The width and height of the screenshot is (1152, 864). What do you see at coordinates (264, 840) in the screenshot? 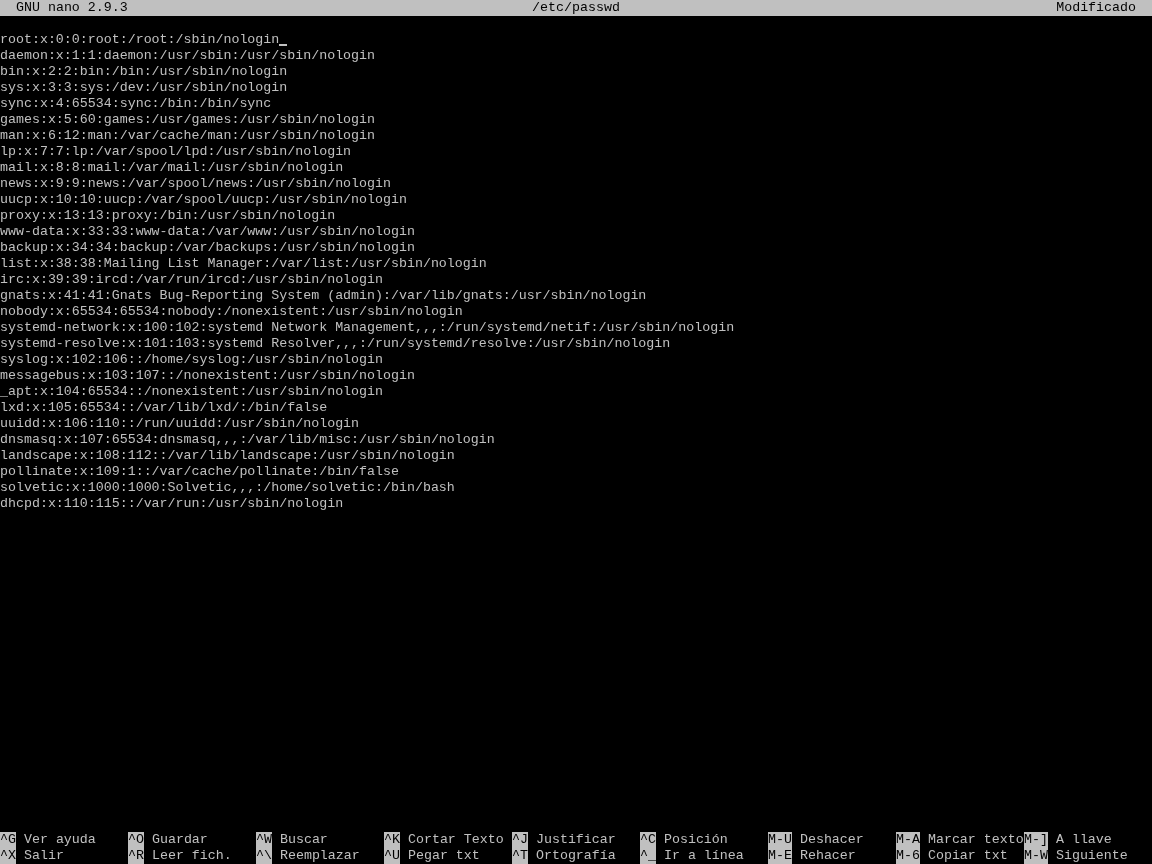
I see `shortcut-key: ^W` at bounding box center [264, 840].